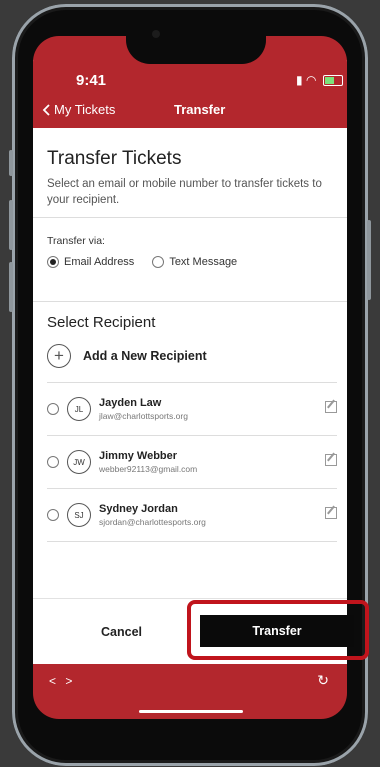 Image resolution: width=380 pixels, height=767 pixels. What do you see at coordinates (121, 632) in the screenshot?
I see `cancel-button: Cancel` at bounding box center [121, 632].